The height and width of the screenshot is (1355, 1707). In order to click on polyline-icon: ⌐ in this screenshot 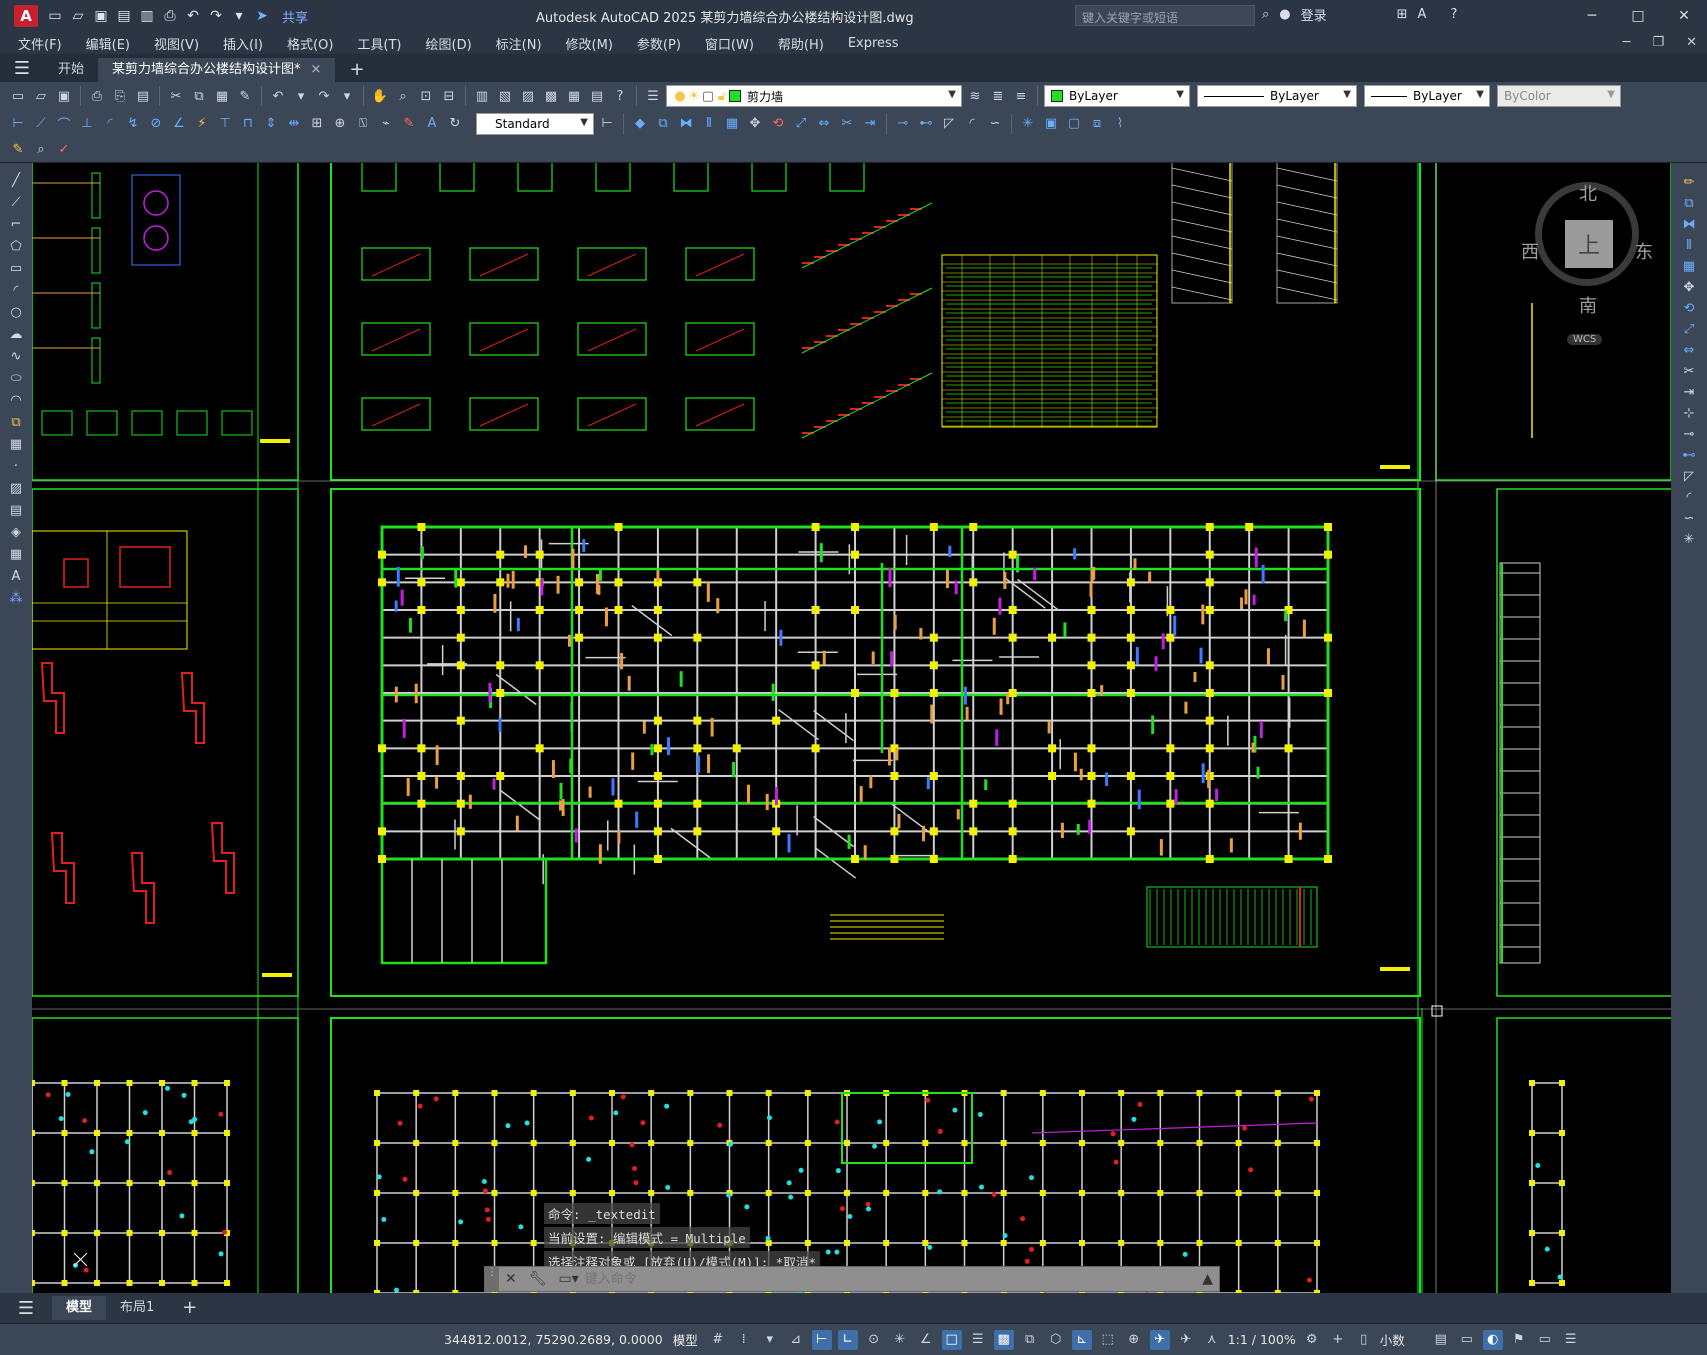, I will do `click(16, 224)`.